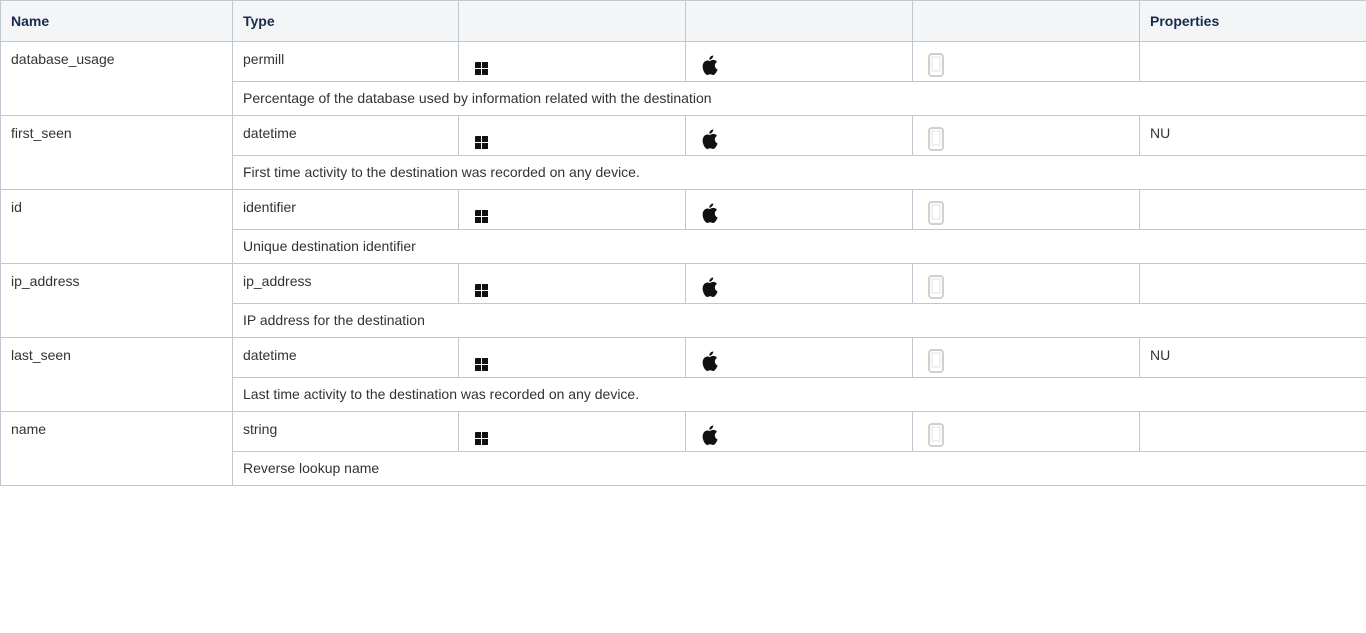  Describe the element at coordinates (345, 21) in the screenshot. I see `header-type: Type` at that location.